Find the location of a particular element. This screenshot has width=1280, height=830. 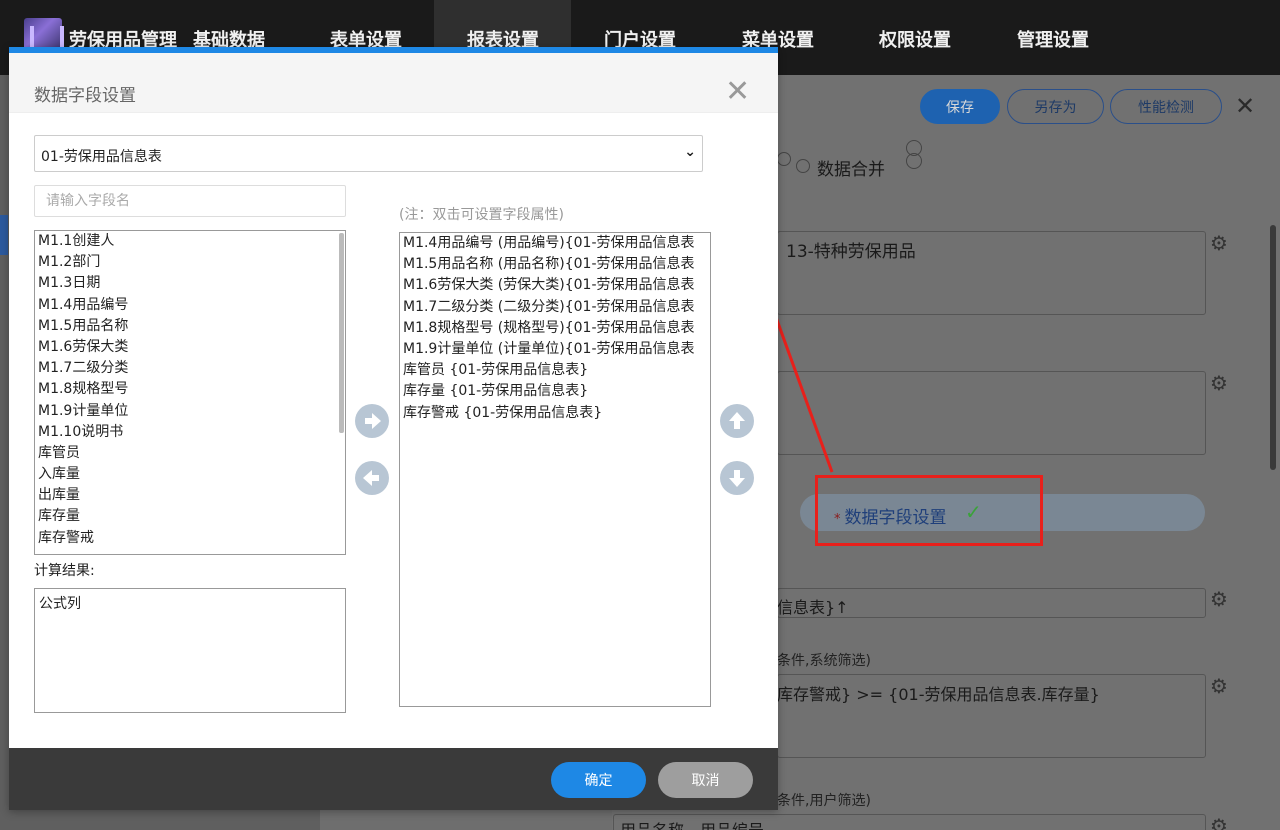

list-item: 库管员 is located at coordinates (190, 453).